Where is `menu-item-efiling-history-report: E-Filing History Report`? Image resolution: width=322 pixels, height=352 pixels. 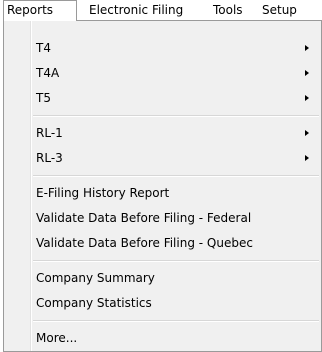
menu-item-efiling-history-report: E-Filing History Report is located at coordinates (162, 193).